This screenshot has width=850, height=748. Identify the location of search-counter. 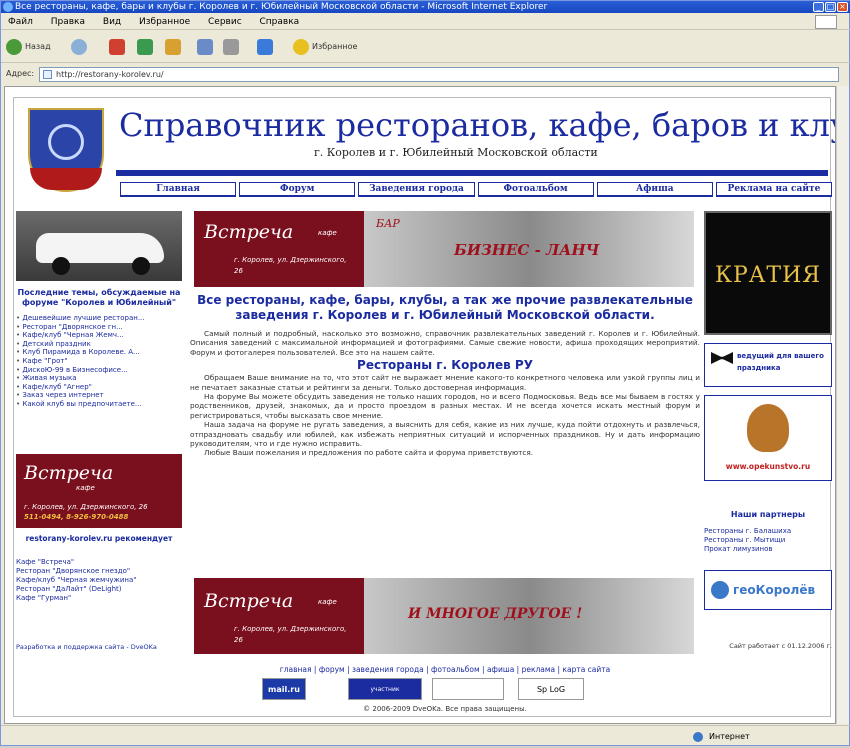
(468, 689).